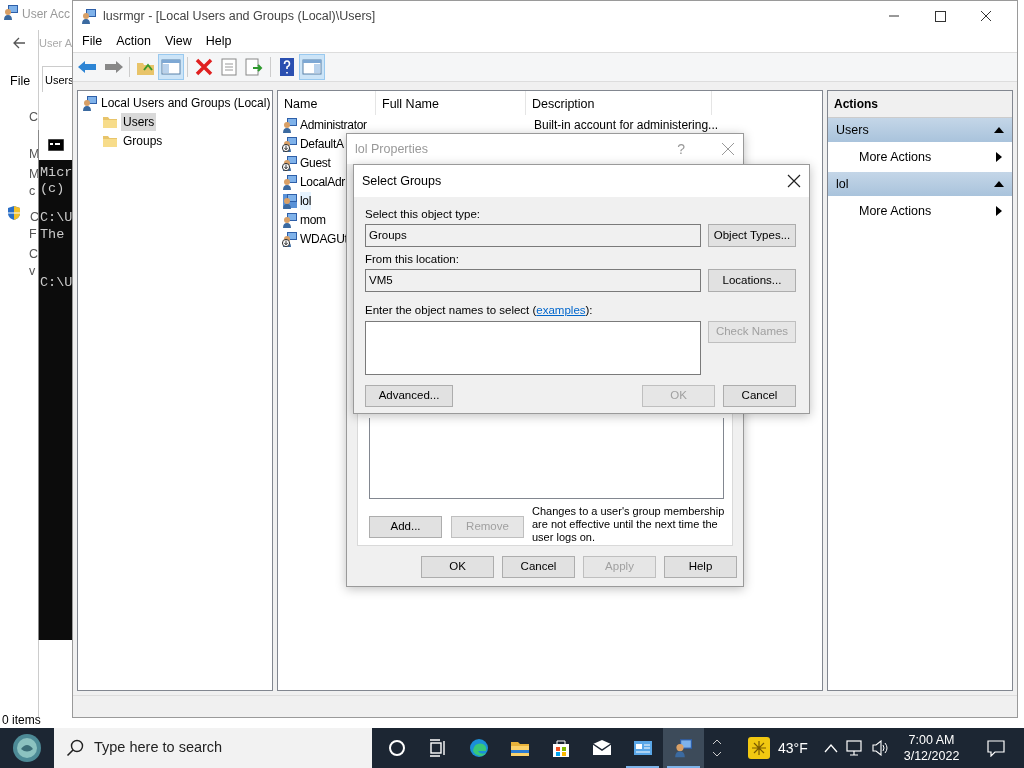 This screenshot has height=768, width=1024. I want to click on dialog-button: Cancel, so click(538, 567).